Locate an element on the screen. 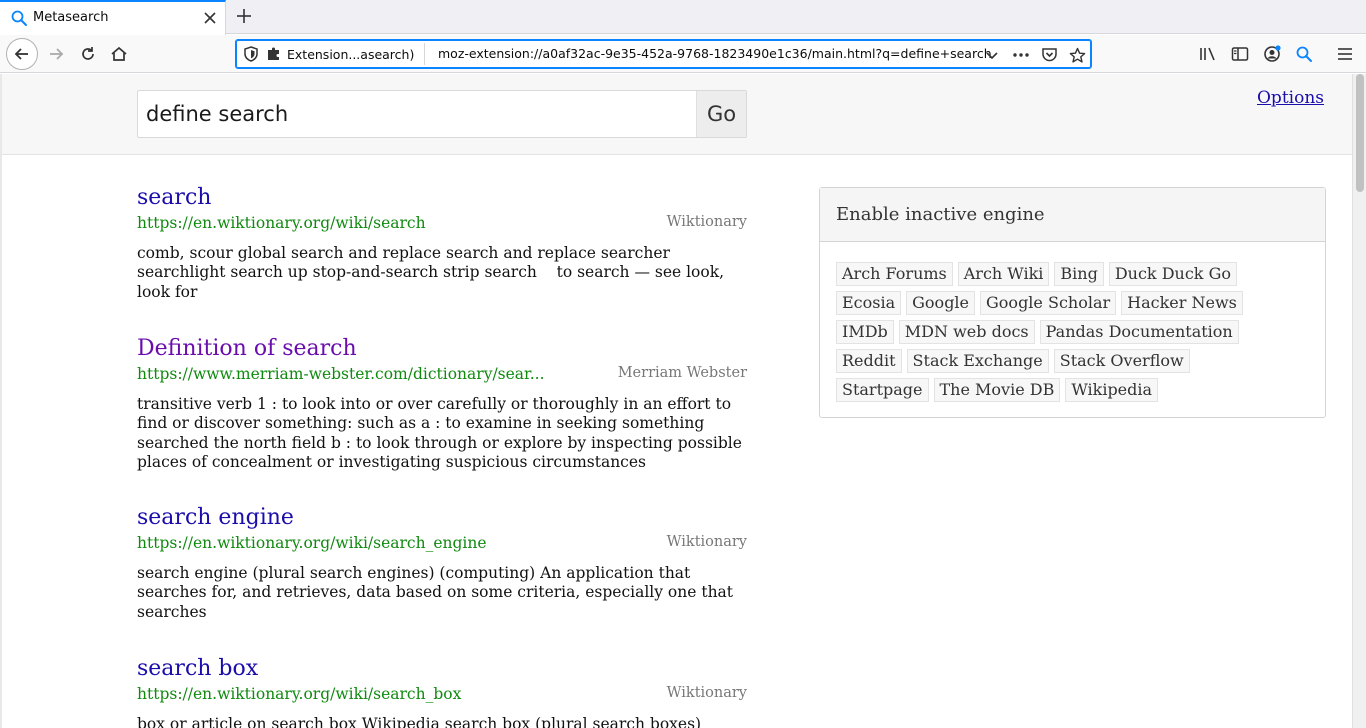 The width and height of the screenshot is (1366, 728). reload-icon is located at coordinates (88, 53).